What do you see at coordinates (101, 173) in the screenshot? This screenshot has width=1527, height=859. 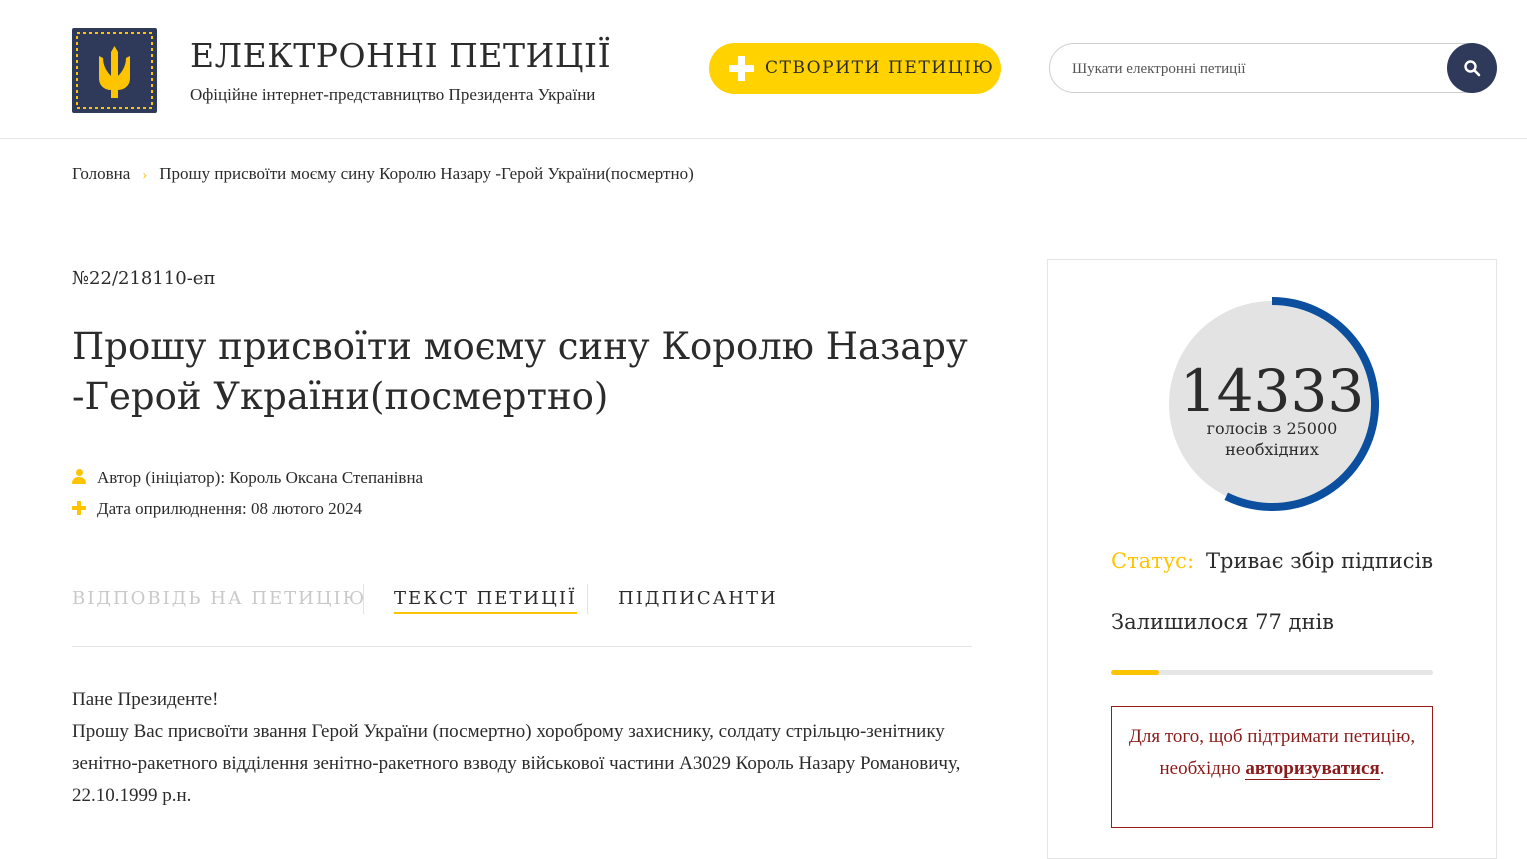 I see `breadcrumb-home-link: Головна` at bounding box center [101, 173].